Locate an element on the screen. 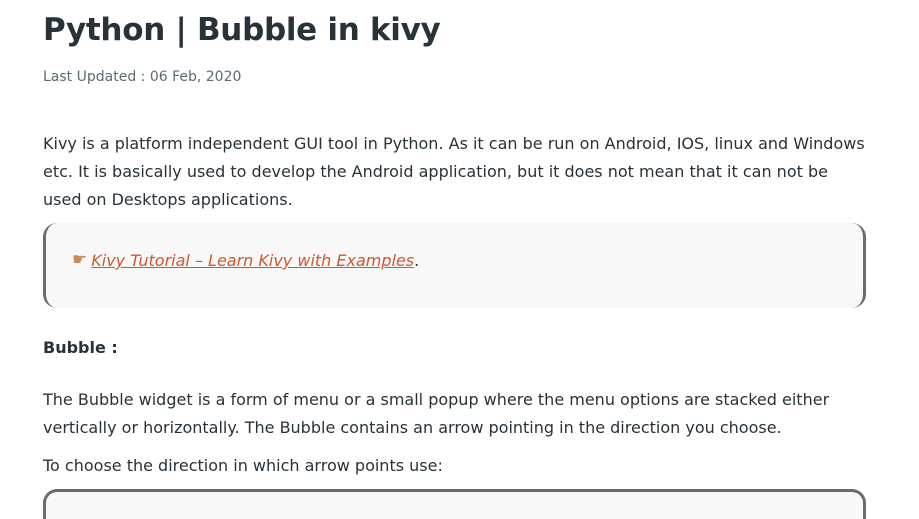 This screenshot has width=919, height=519. last-updated-text: Last Updated : 06 Feb, 2020 is located at coordinates (142, 77).